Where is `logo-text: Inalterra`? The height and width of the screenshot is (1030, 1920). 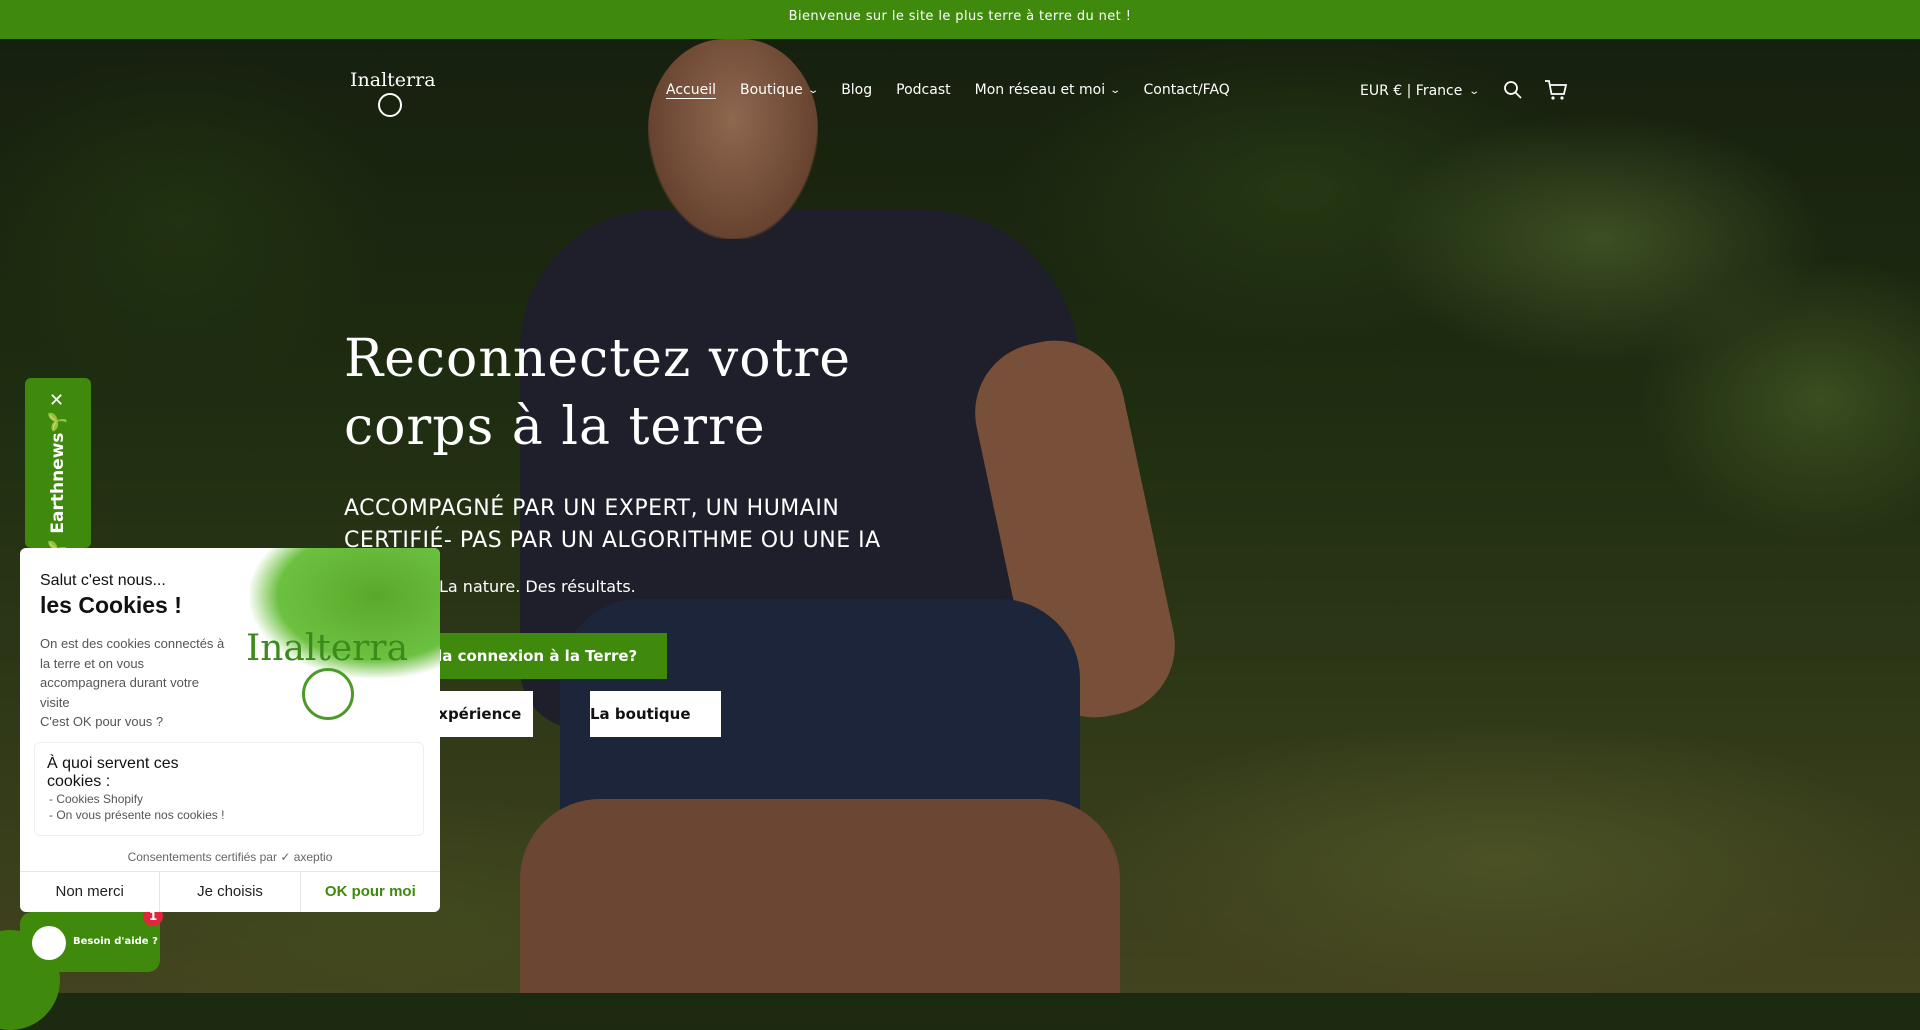
logo-text: Inalterra is located at coordinates (393, 80).